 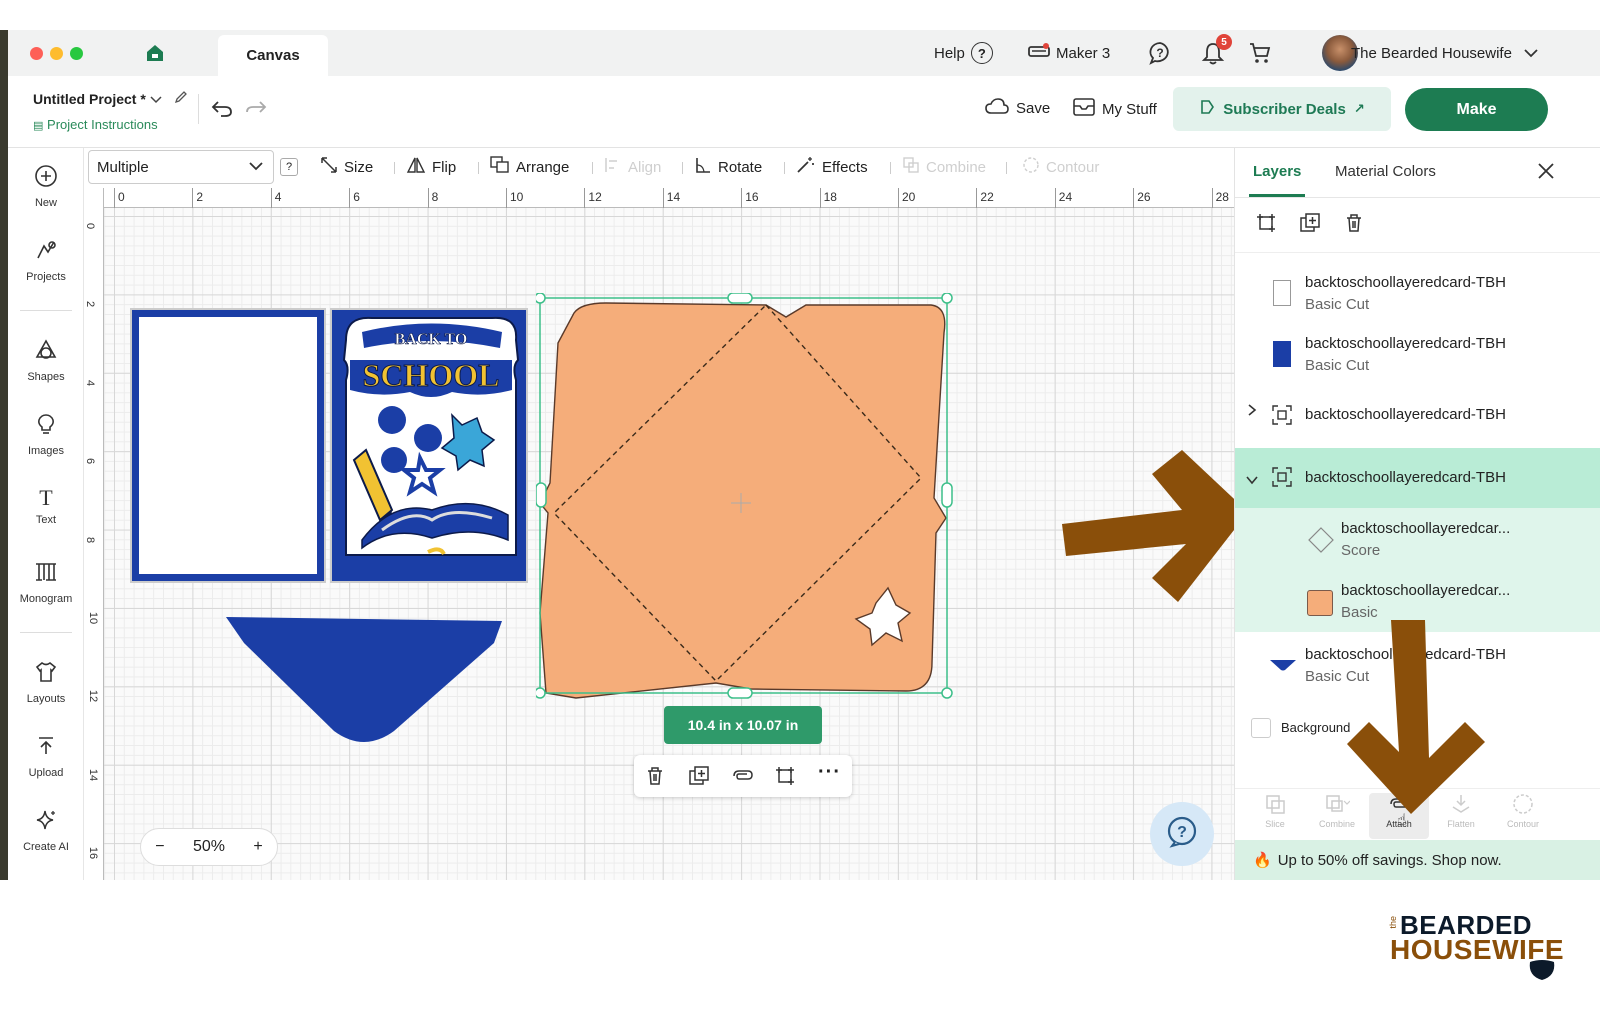 What do you see at coordinates (1523, 811) in the screenshot?
I see `contour-layer-button: Contour` at bounding box center [1523, 811].